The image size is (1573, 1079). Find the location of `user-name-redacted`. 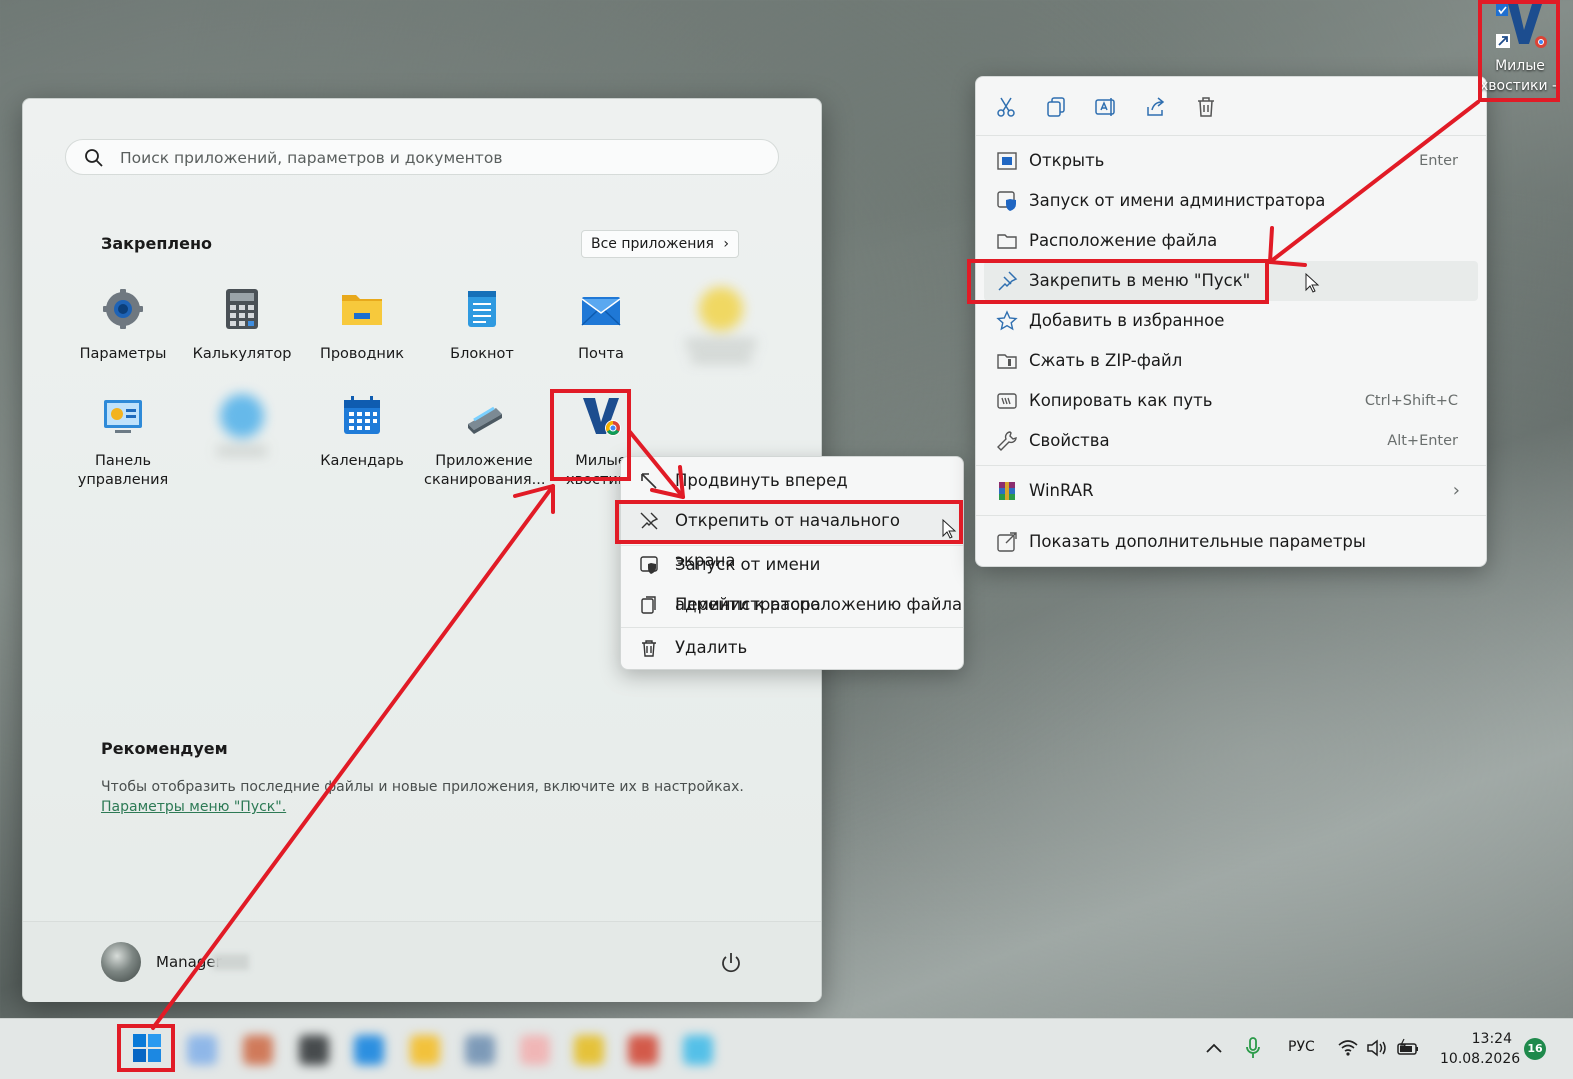

user-name-redacted is located at coordinates (231, 962).